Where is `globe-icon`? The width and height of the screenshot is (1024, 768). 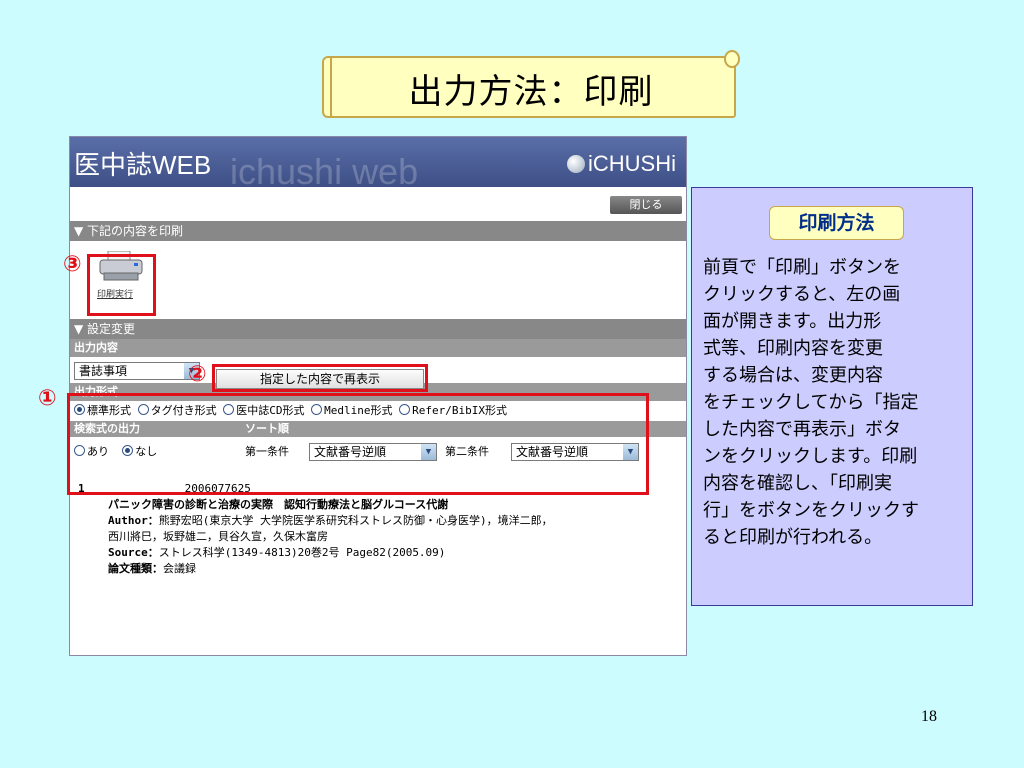
globe-icon is located at coordinates (576, 164).